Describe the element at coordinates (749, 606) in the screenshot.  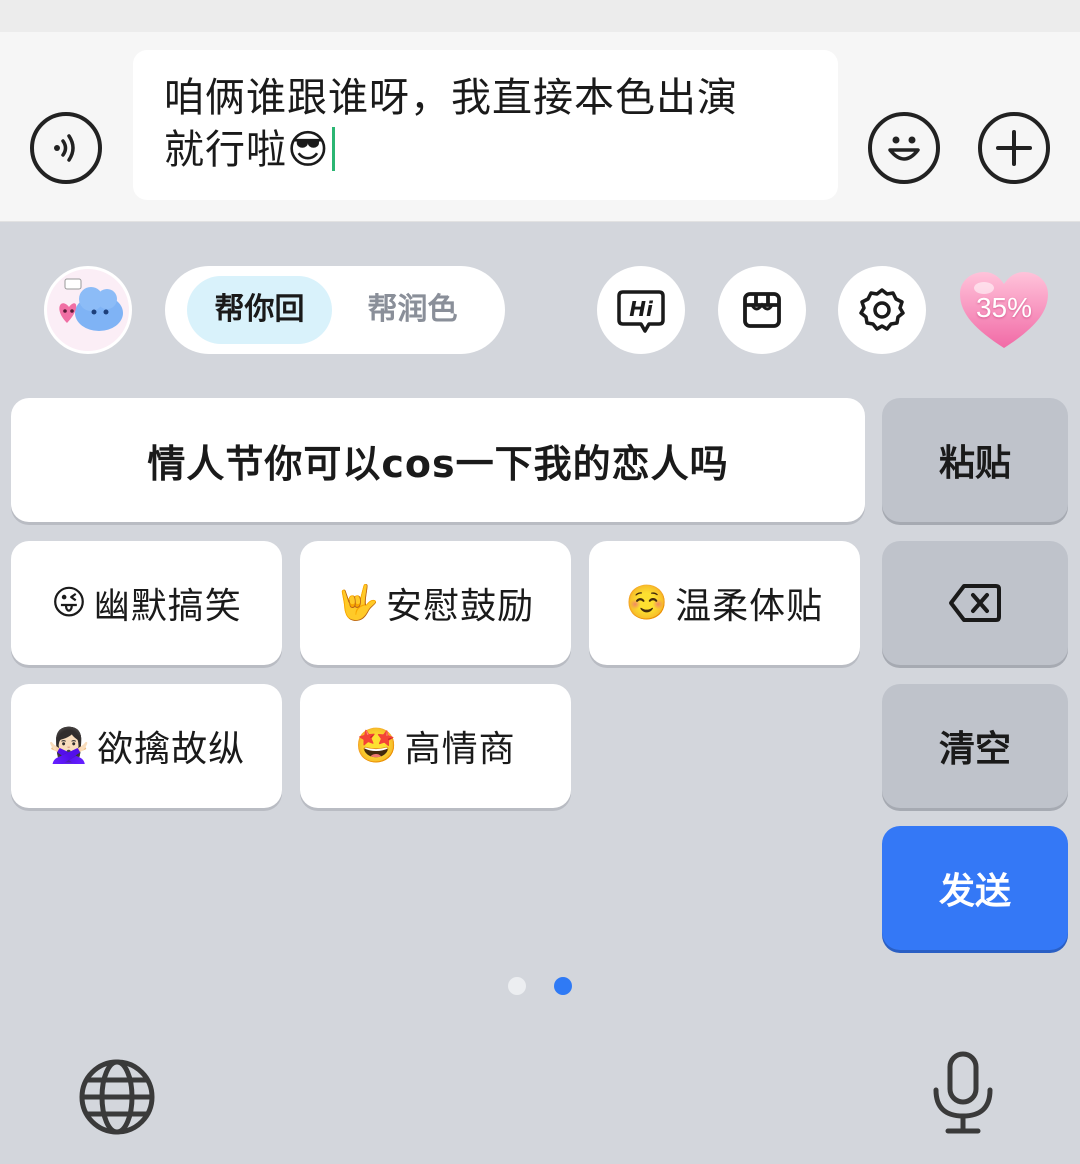
I see `style-label: 温柔体贴` at that location.